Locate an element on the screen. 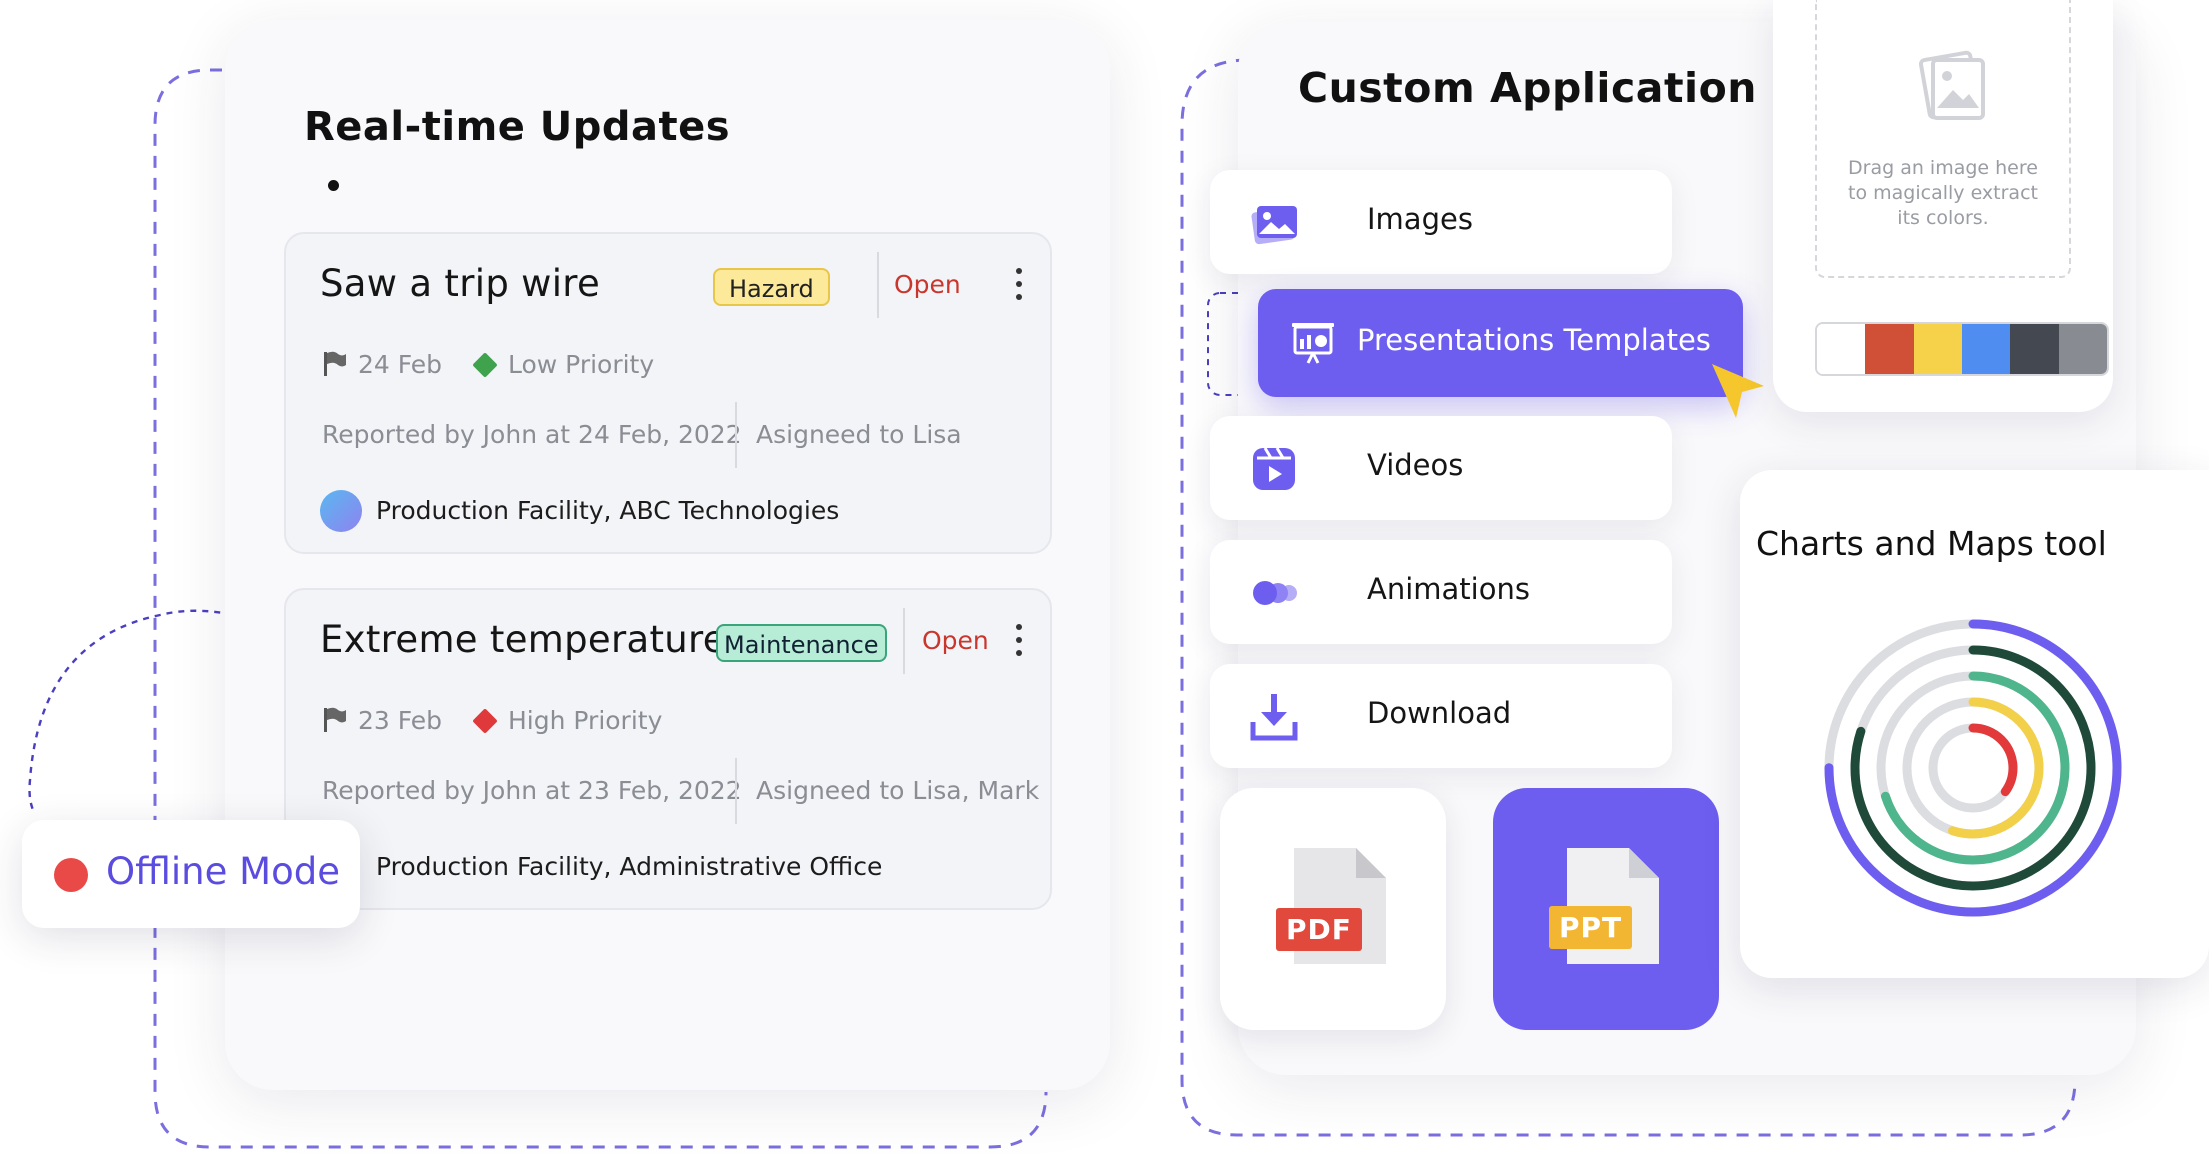 This screenshot has width=2209, height=1171. priority-label: Low Priority is located at coordinates (581, 364).